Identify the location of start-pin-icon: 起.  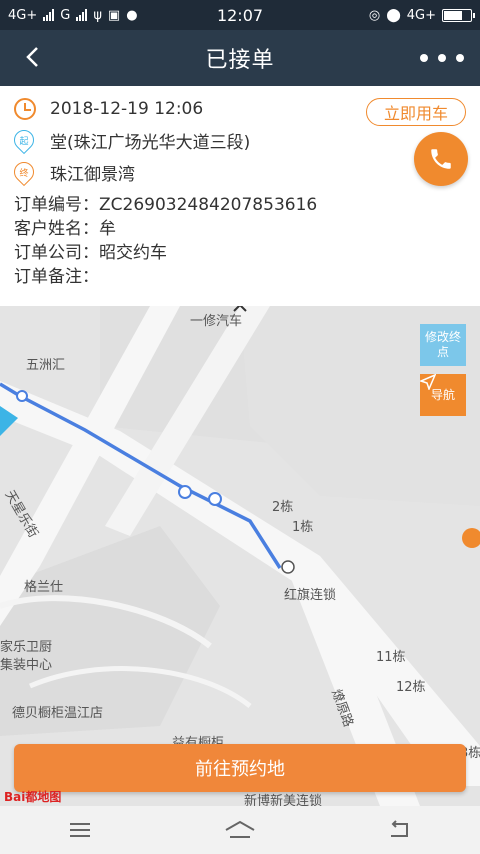
(24, 139).